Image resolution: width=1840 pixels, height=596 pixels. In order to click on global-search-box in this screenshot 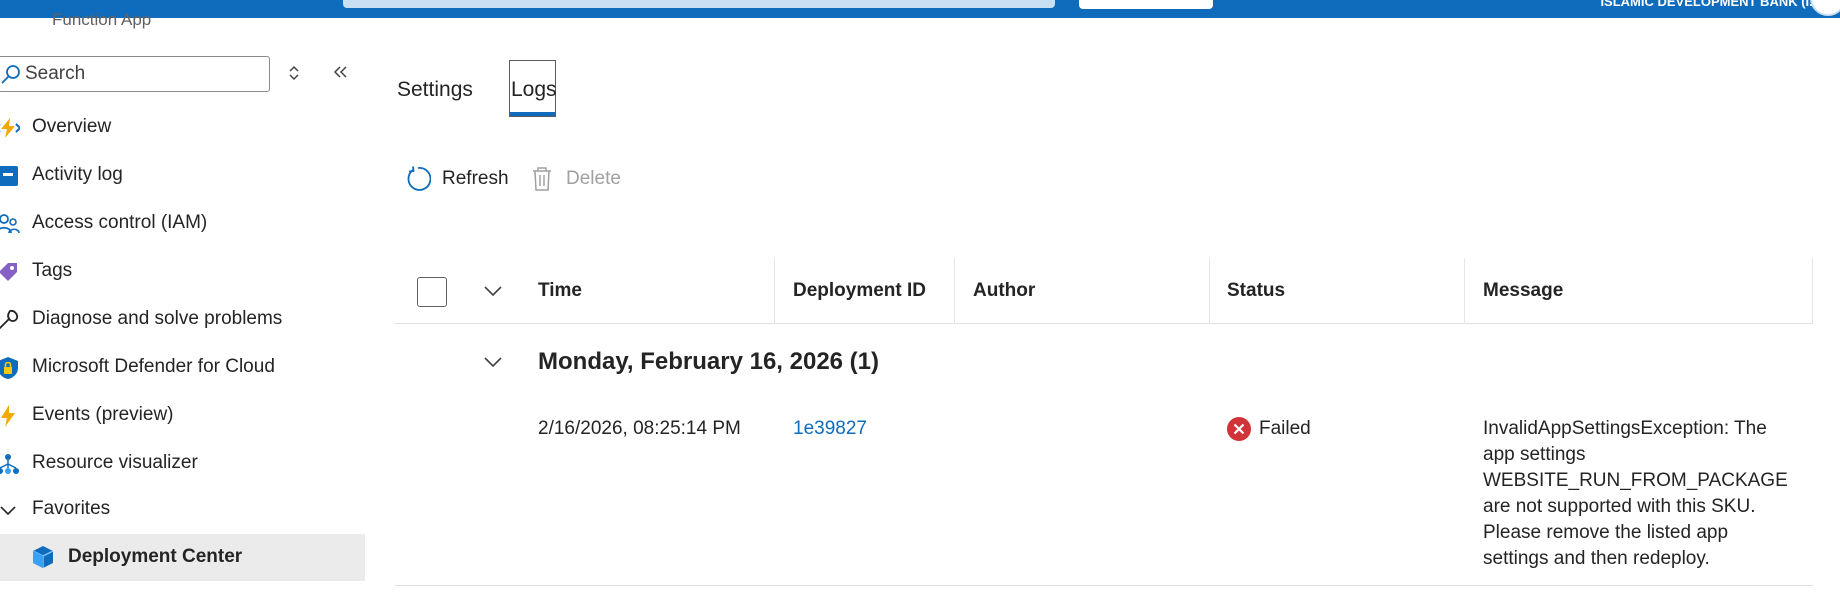, I will do `click(699, 4)`.